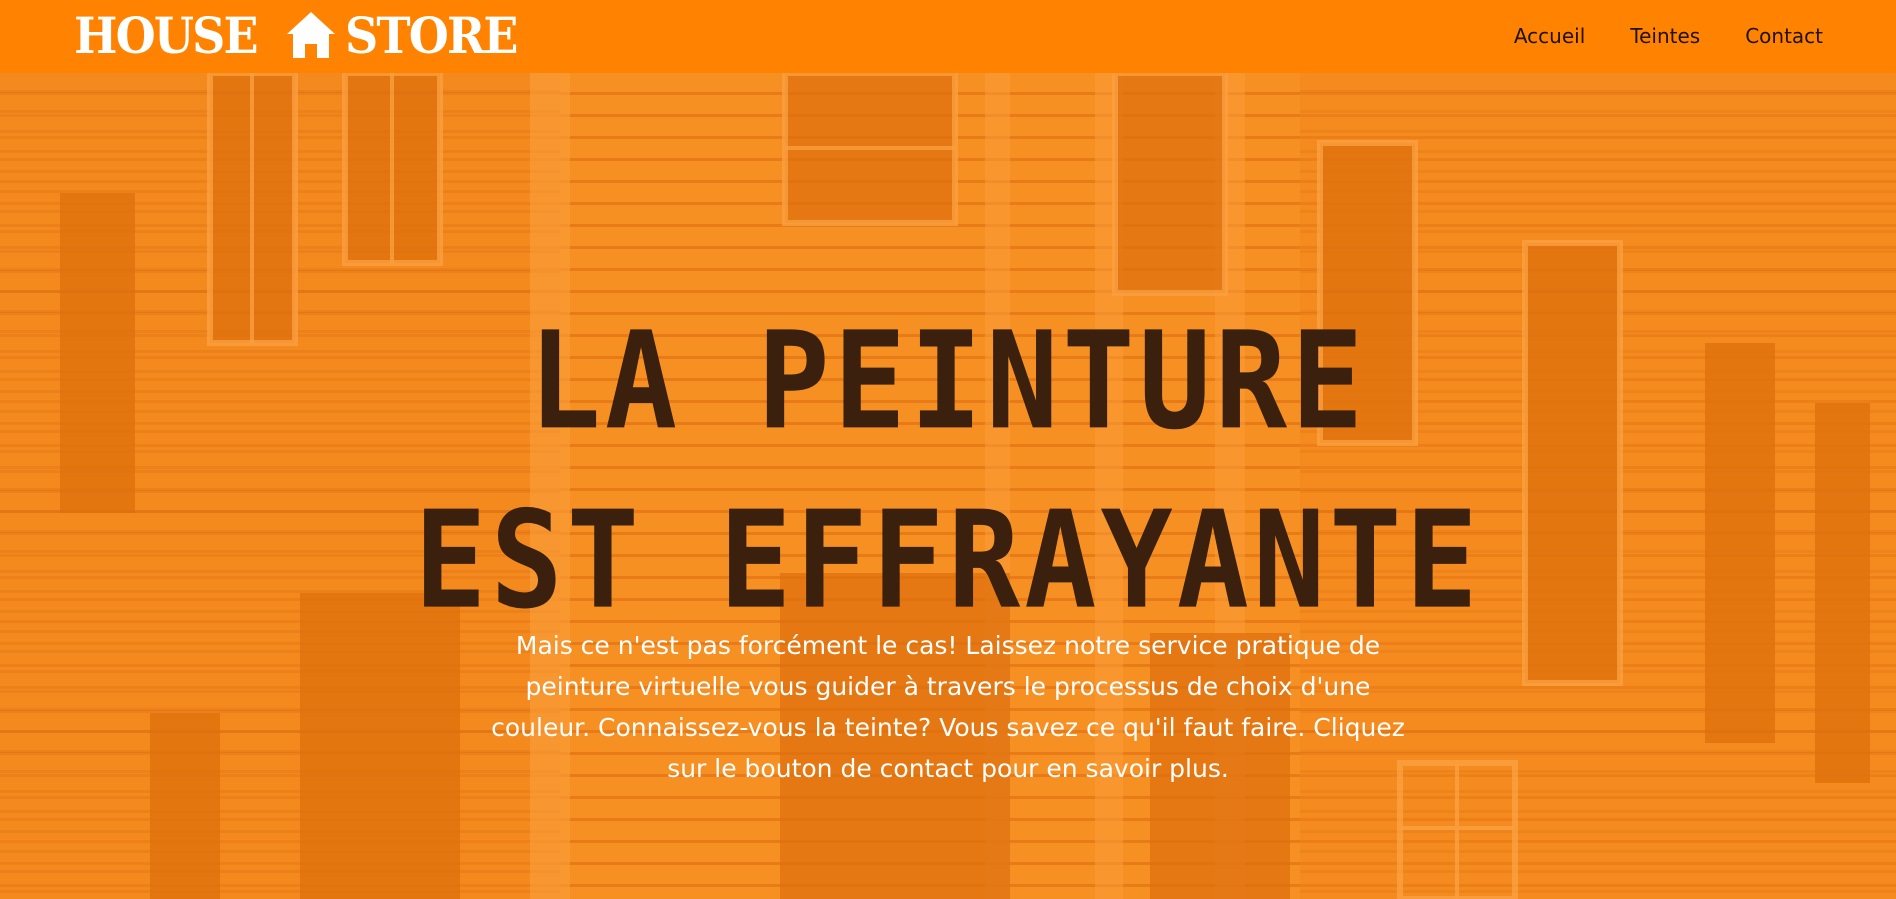  What do you see at coordinates (166, 35) in the screenshot?
I see `logo-text-left: HOUSE` at bounding box center [166, 35].